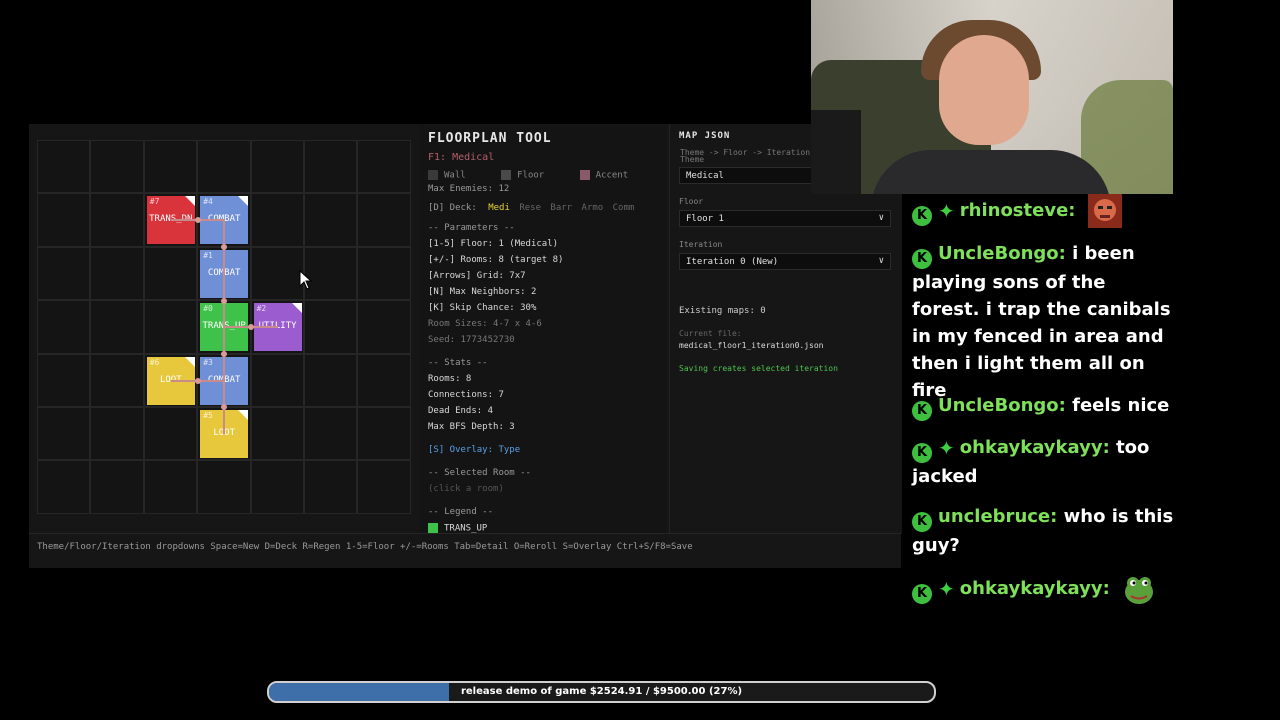  I want to click on floor-swatch, so click(506, 175).